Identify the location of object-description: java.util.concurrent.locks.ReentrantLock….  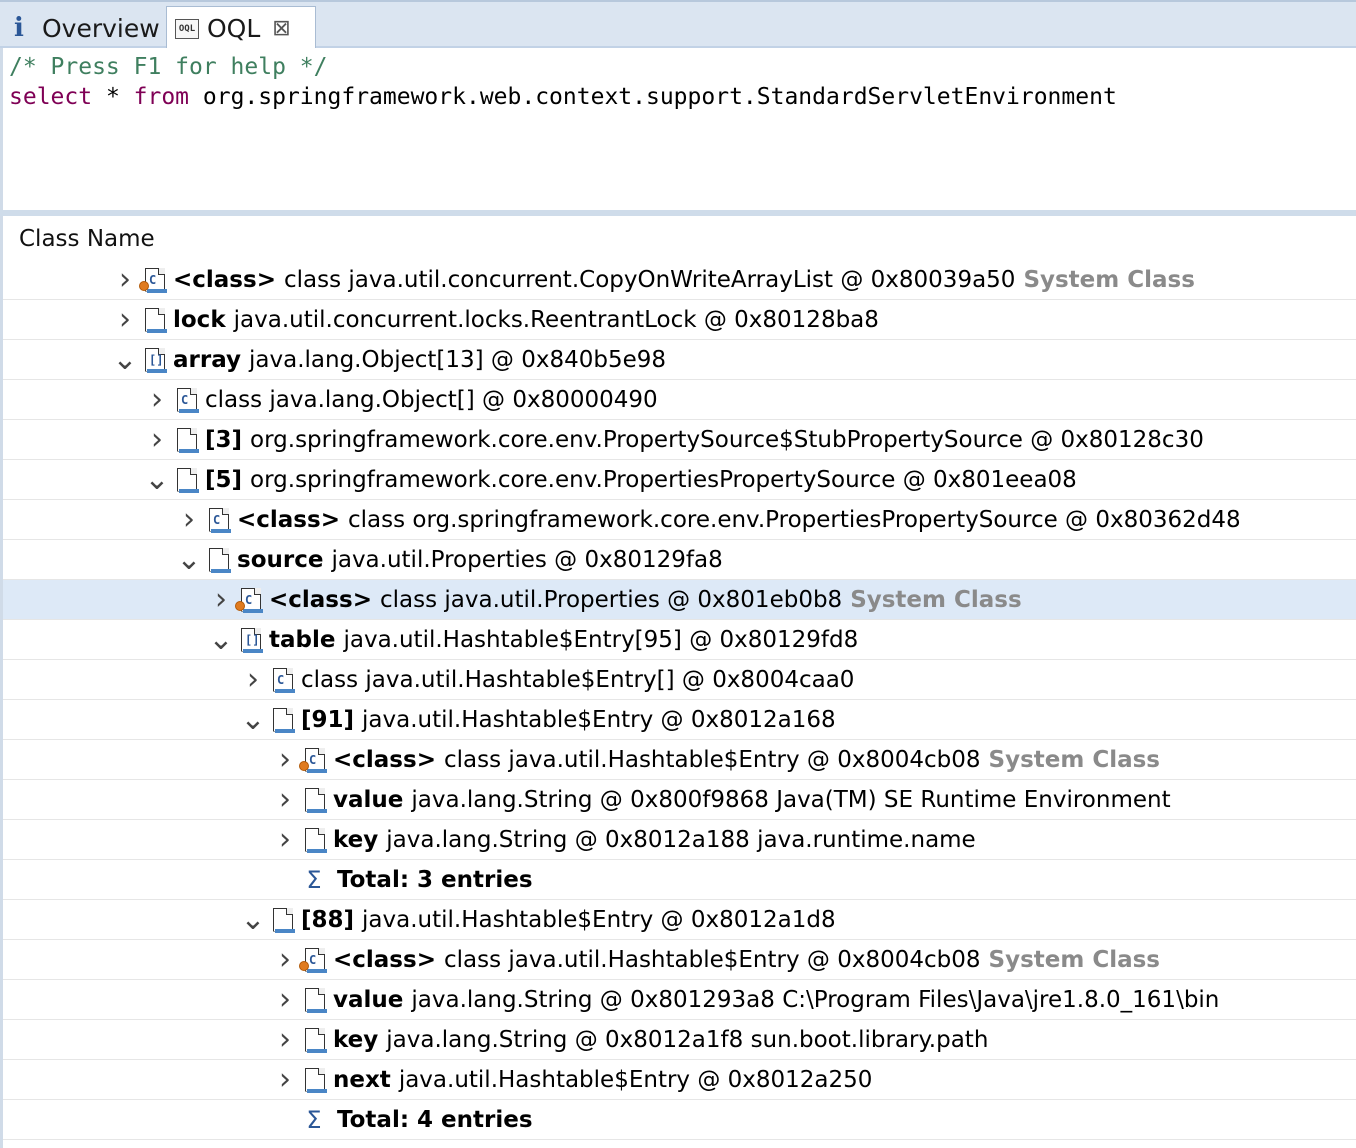
(556, 319).